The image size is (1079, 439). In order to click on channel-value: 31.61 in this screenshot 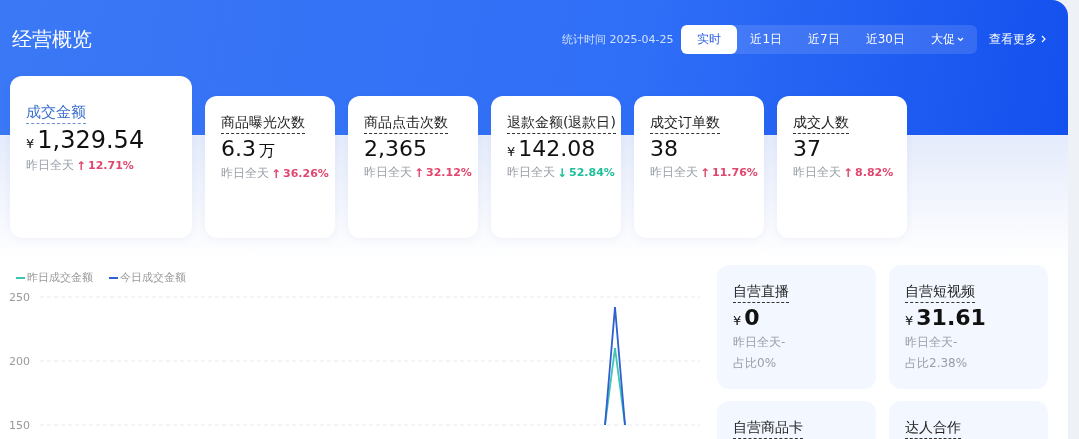, I will do `click(951, 317)`.